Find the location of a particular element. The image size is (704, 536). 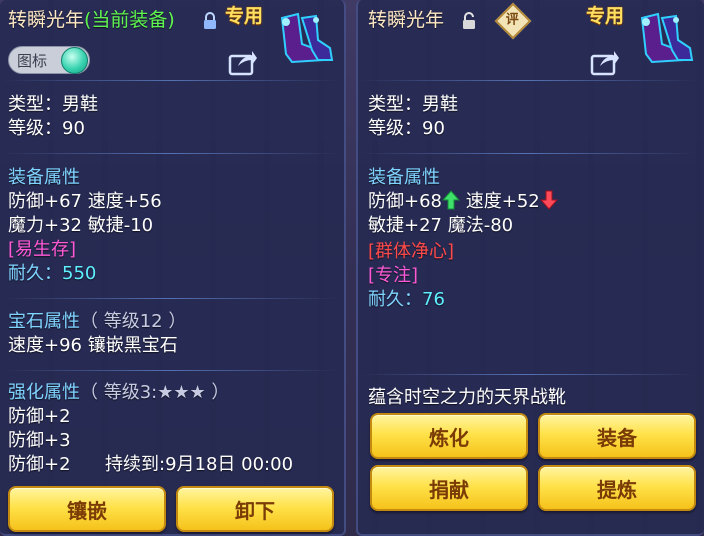

toggle-knob is located at coordinates (74, 60).